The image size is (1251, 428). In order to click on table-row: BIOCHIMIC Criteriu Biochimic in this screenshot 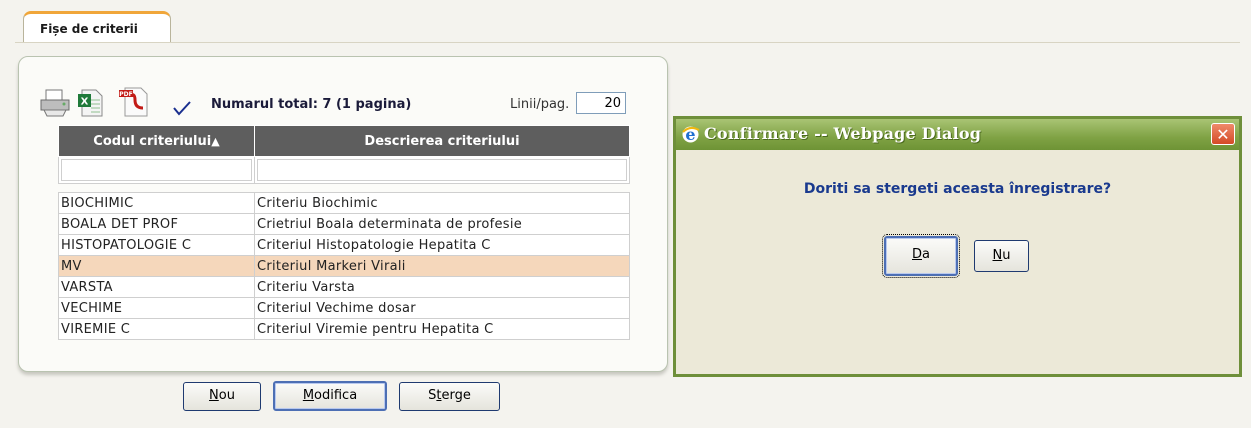, I will do `click(344, 203)`.